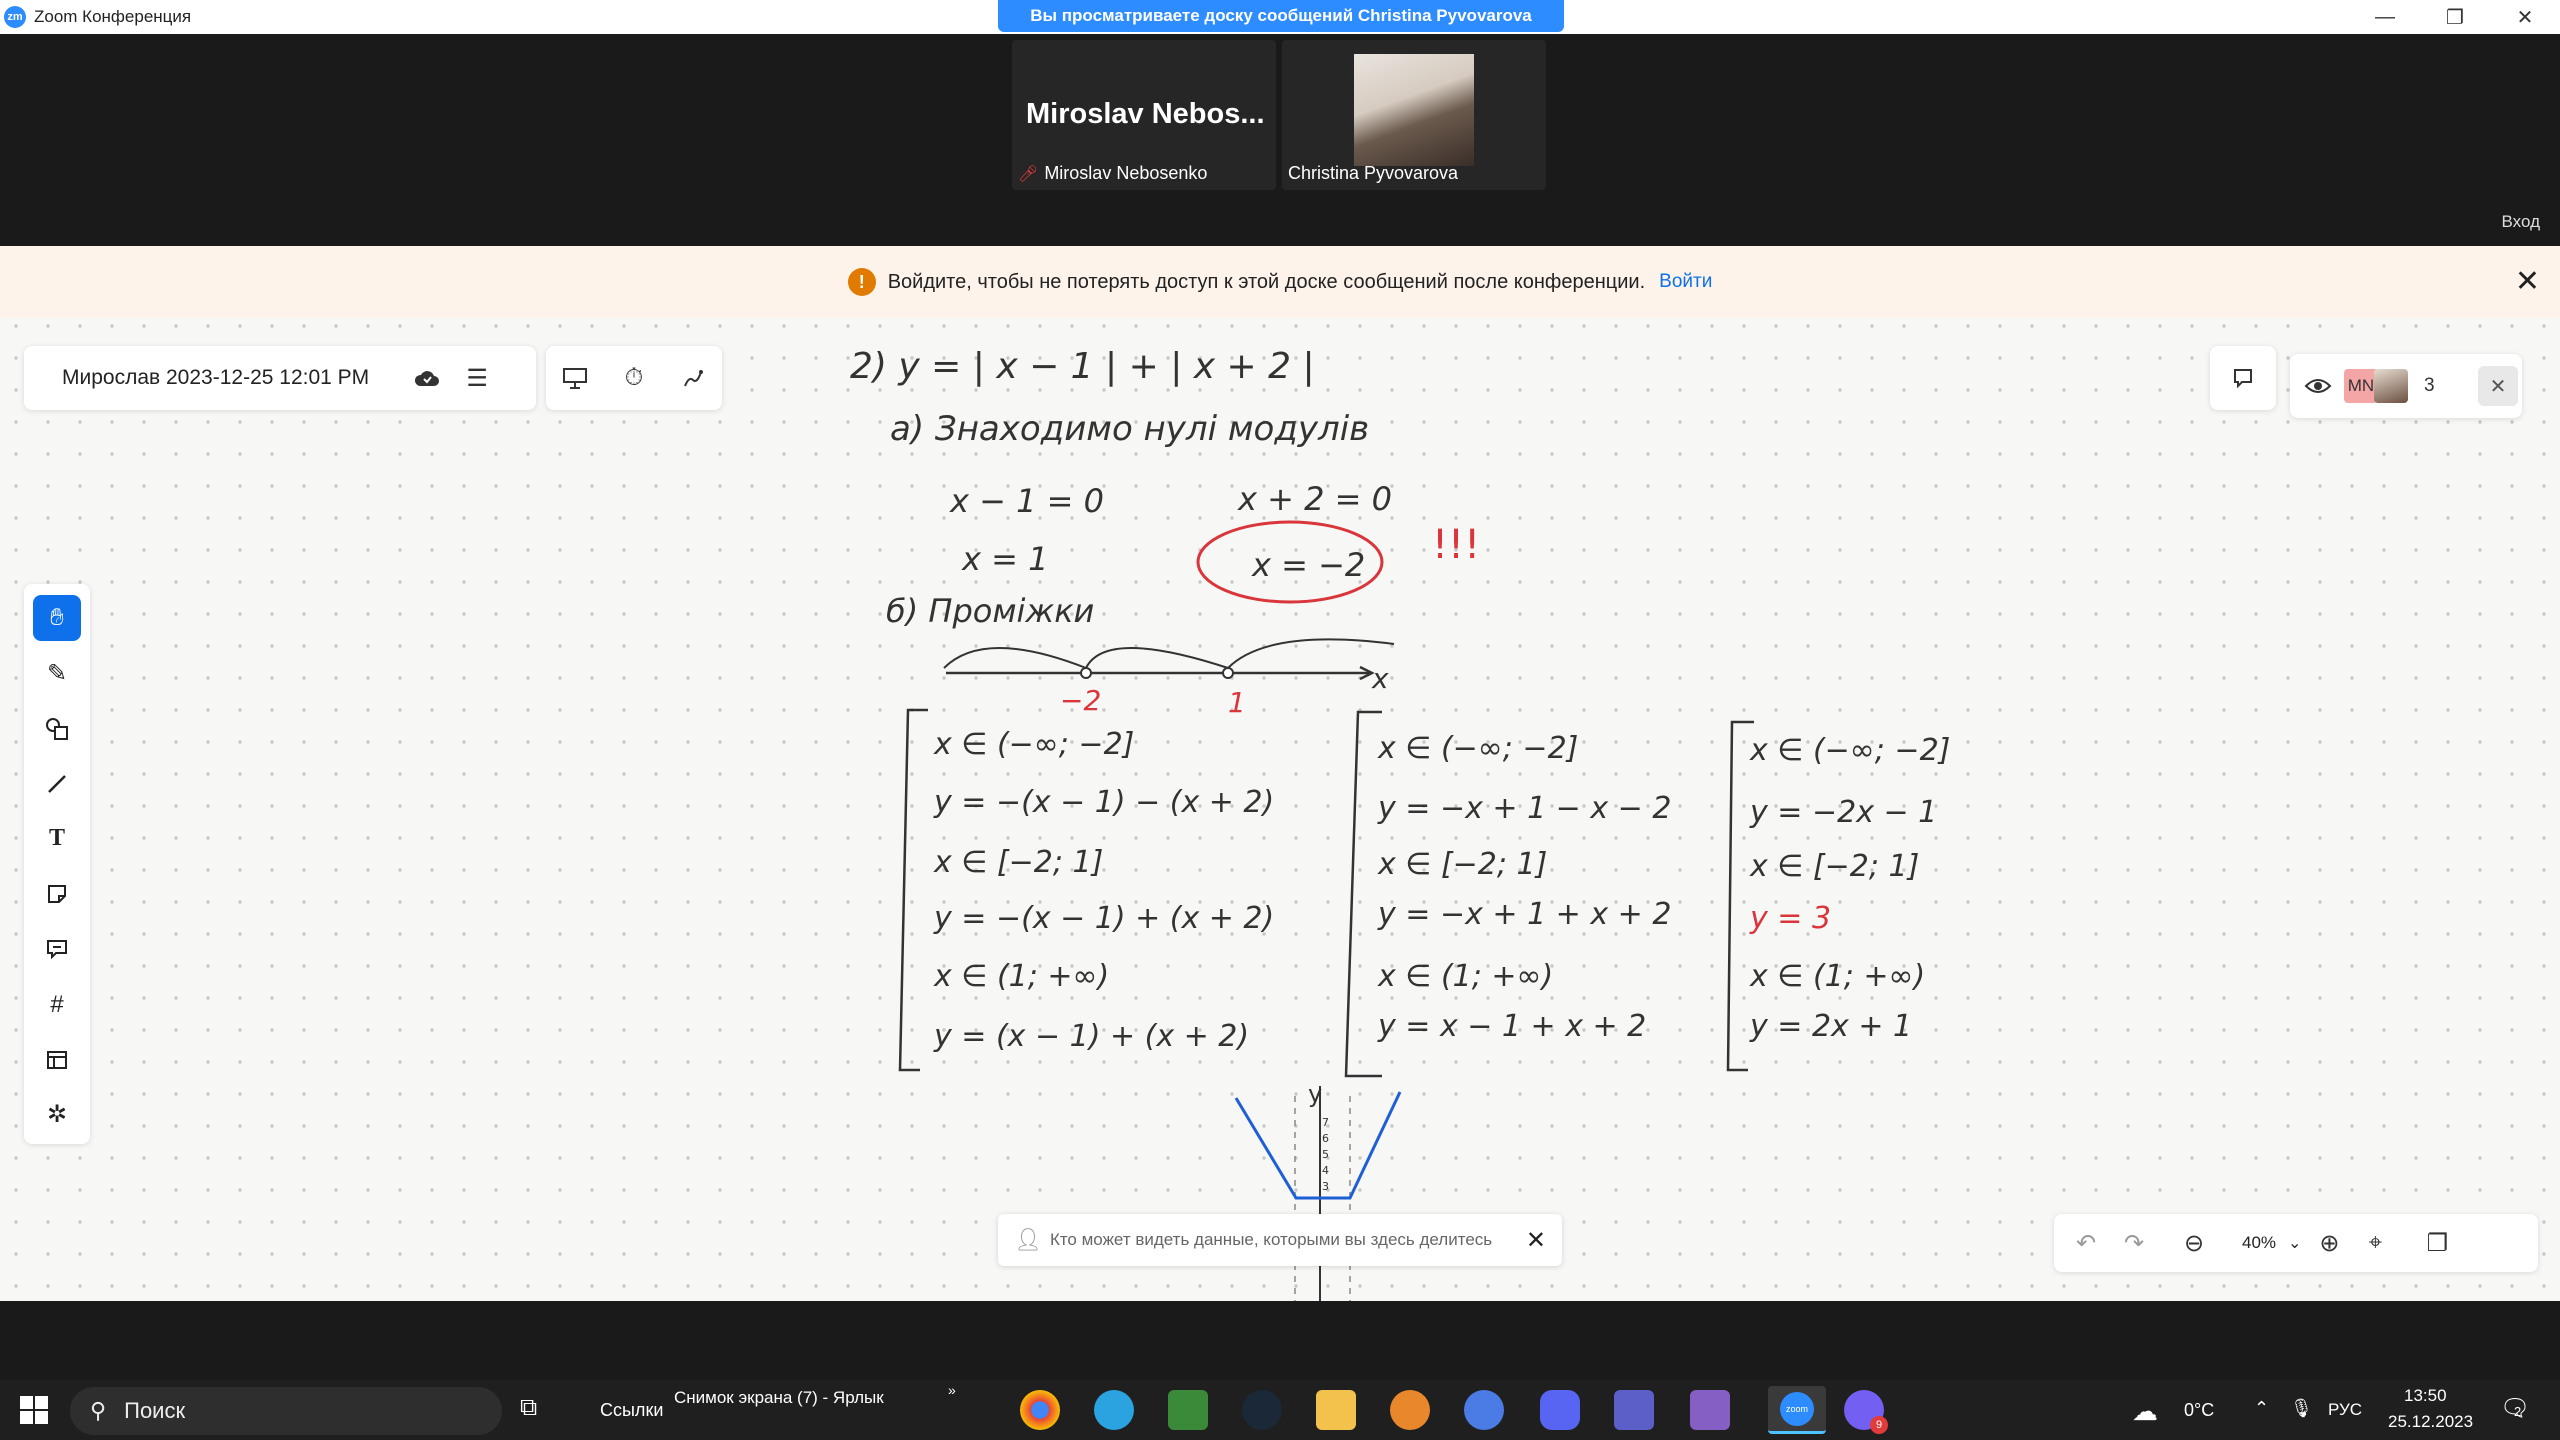 This screenshot has height=1440, width=2560. Describe the element at coordinates (2425, 1396) in the screenshot. I see `clock-time: 13:50` at that location.